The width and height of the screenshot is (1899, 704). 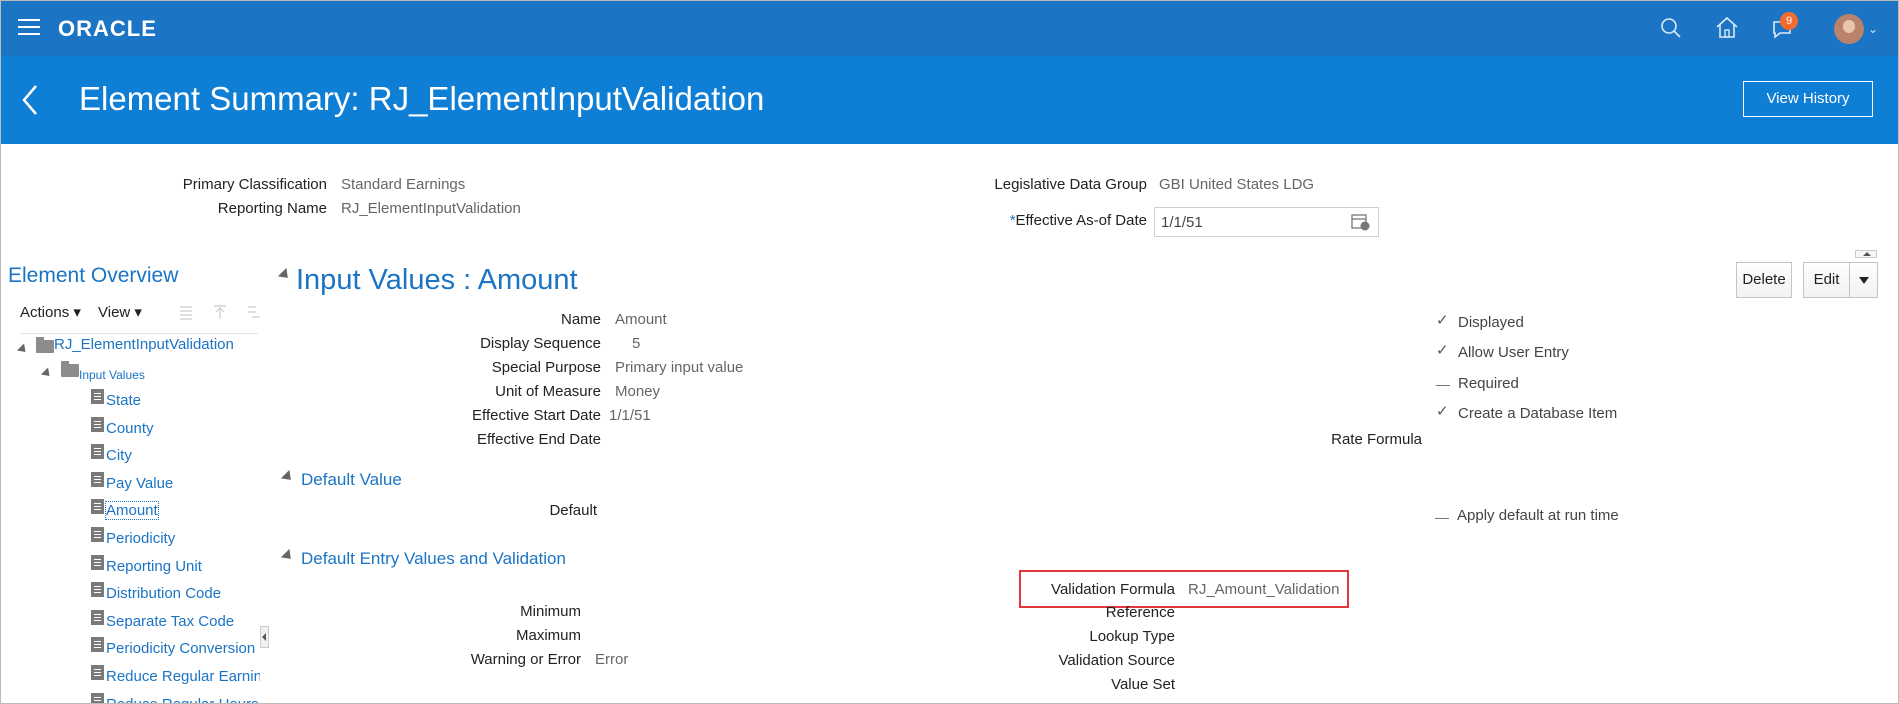 What do you see at coordinates (536, 415) in the screenshot?
I see `effective-start-date-label: Effective Start Date` at bounding box center [536, 415].